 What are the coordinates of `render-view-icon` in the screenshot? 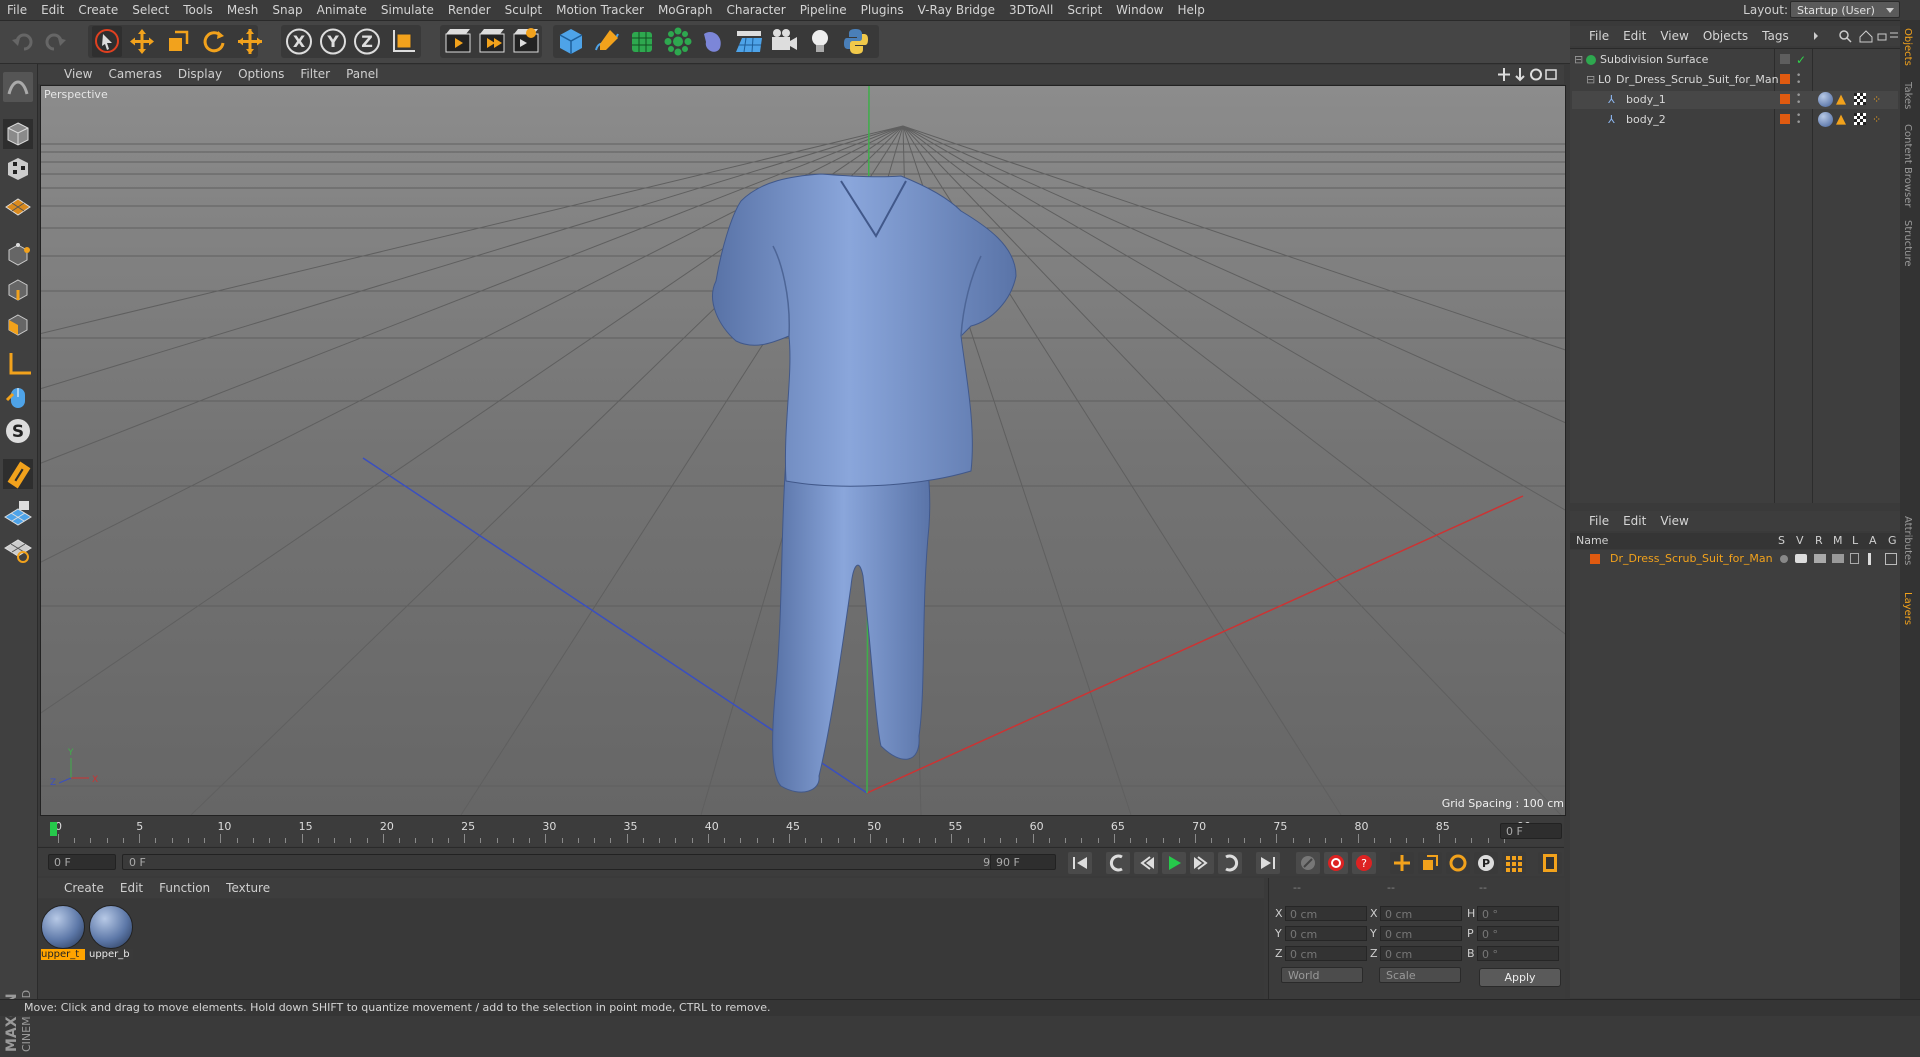 It's located at (458, 41).